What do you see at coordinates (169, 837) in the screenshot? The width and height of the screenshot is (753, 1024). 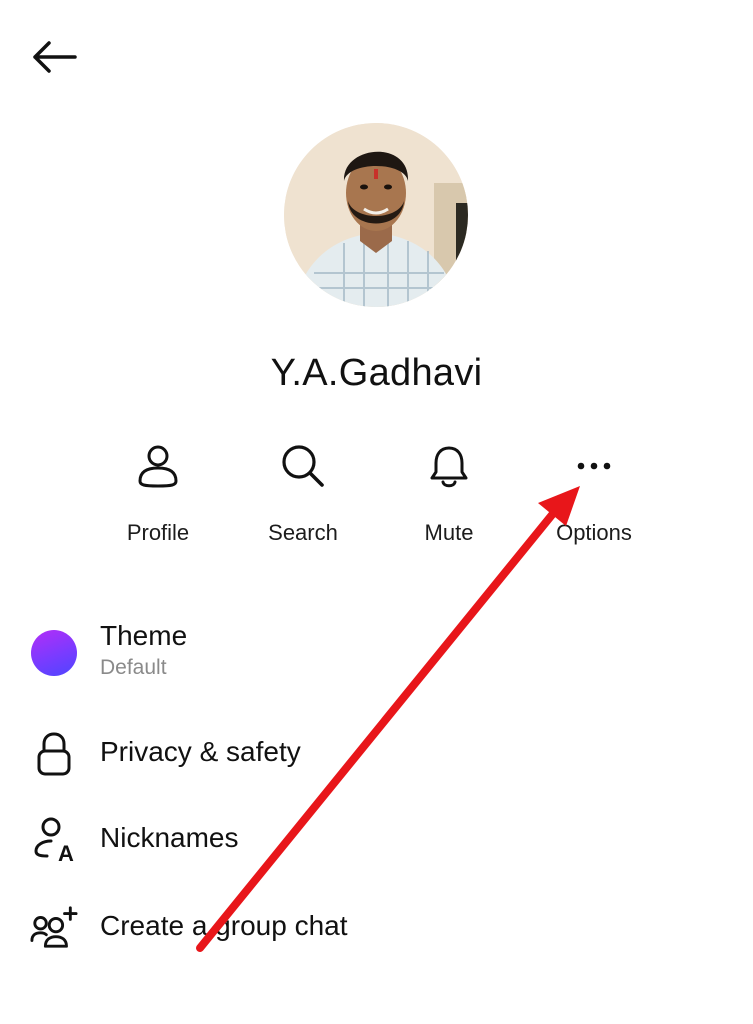 I see `nicknames-title: Nicknames` at bounding box center [169, 837].